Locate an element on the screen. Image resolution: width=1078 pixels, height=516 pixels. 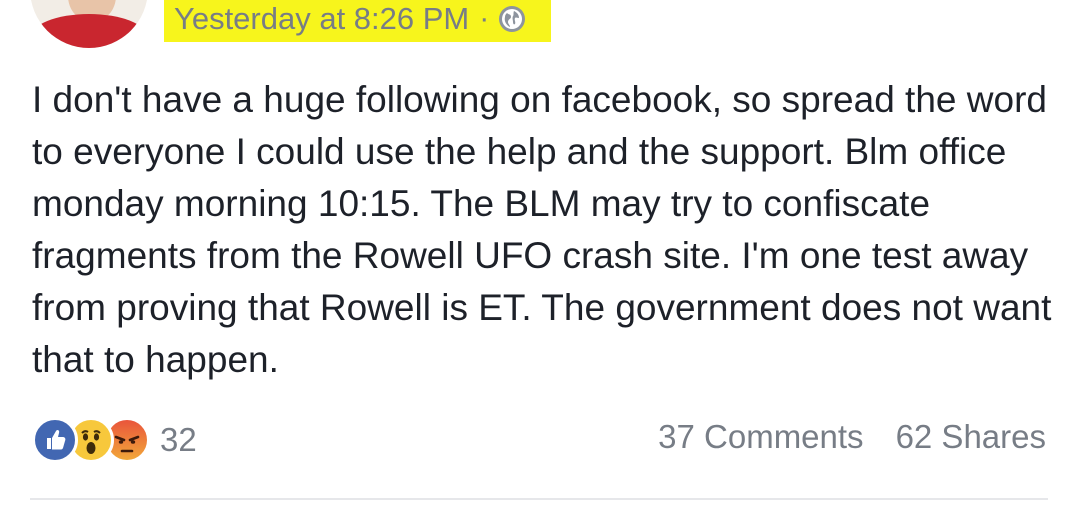
avatar is located at coordinates (89, 24).